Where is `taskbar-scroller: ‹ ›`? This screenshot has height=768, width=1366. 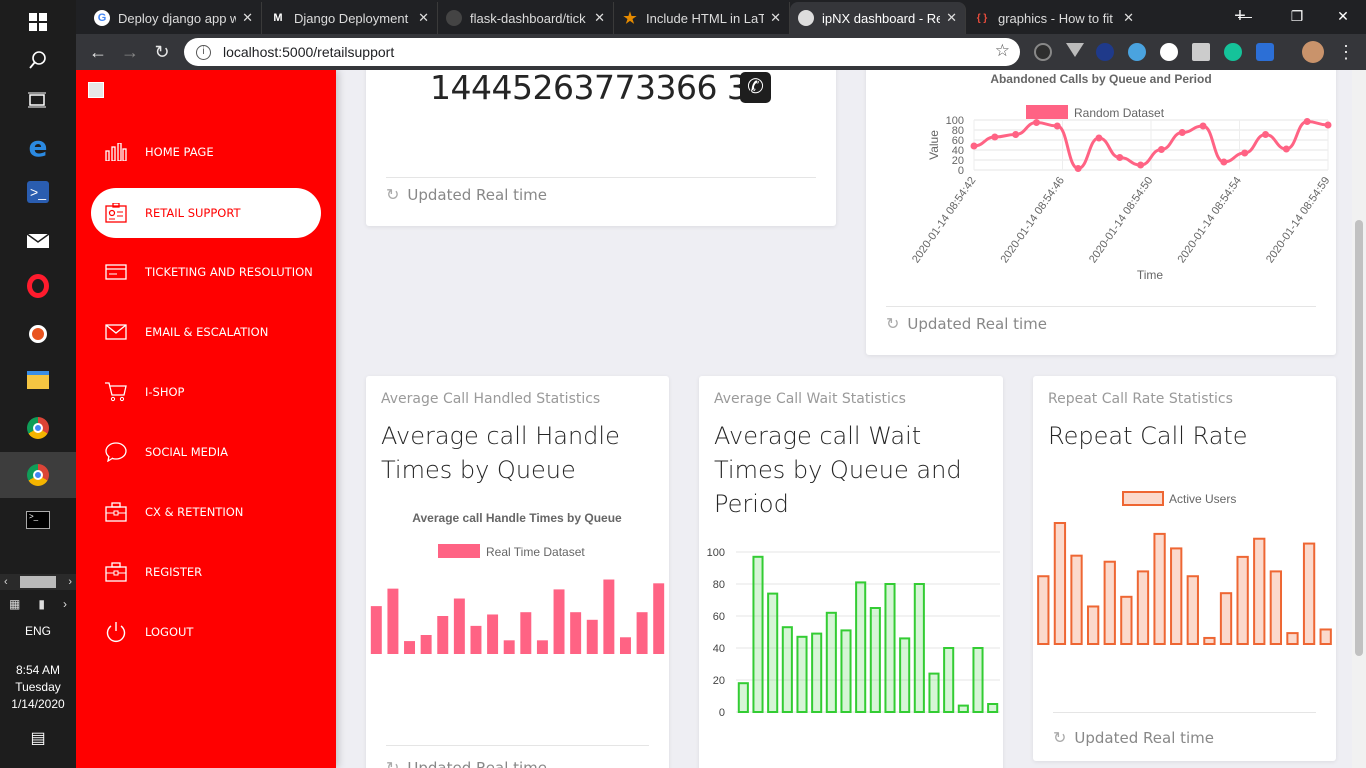 taskbar-scroller: ‹ › is located at coordinates (38, 582).